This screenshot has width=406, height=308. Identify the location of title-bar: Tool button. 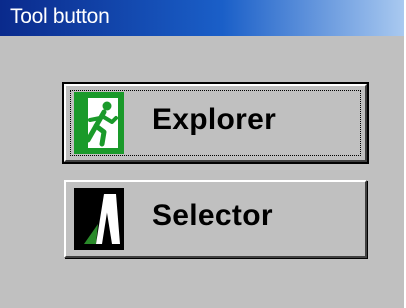
(202, 18).